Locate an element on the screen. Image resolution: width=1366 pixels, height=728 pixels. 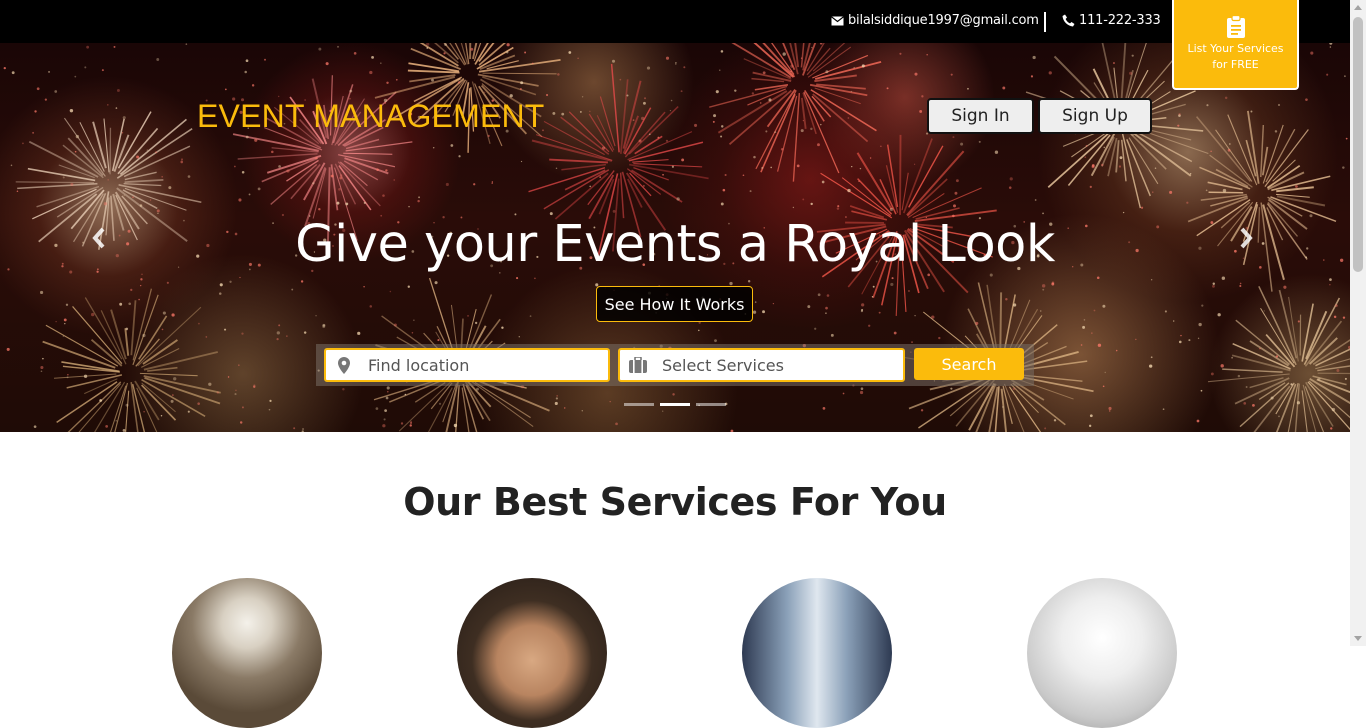
see-how-it-works-button: See How It Works is located at coordinates (674, 304).